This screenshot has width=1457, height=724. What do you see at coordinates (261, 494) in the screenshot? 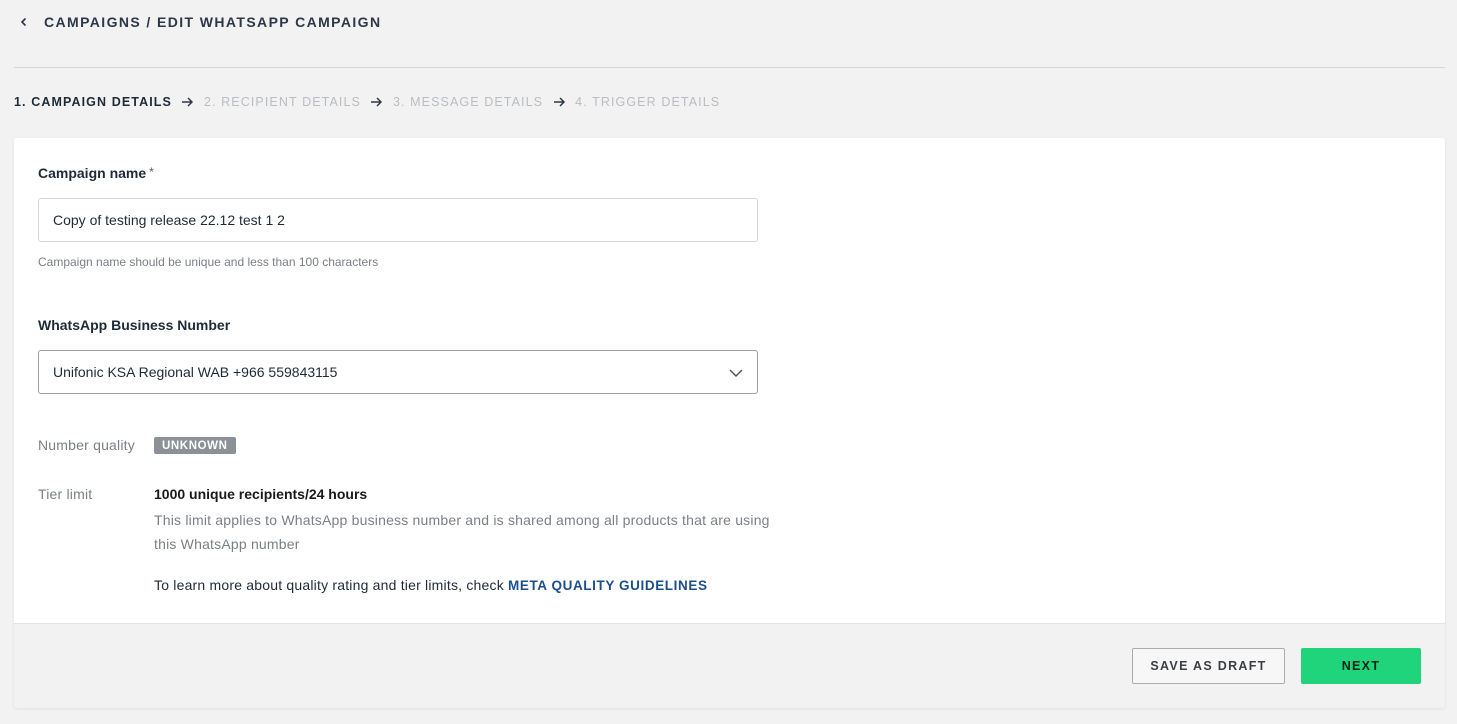
I see `tier-limit-value: 1000 unique recipients/24 hours` at bounding box center [261, 494].